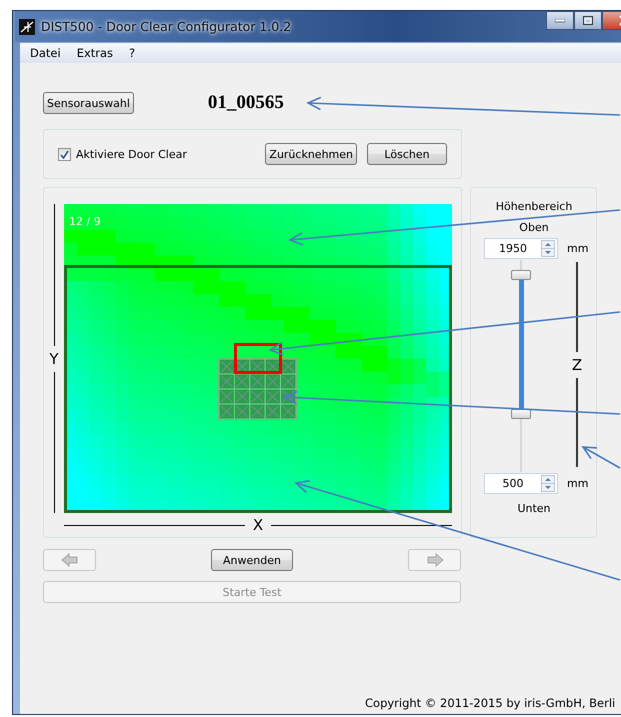 Image resolution: width=621 pixels, height=717 pixels. I want to click on undo-button: Zurücknehmen, so click(311, 154).